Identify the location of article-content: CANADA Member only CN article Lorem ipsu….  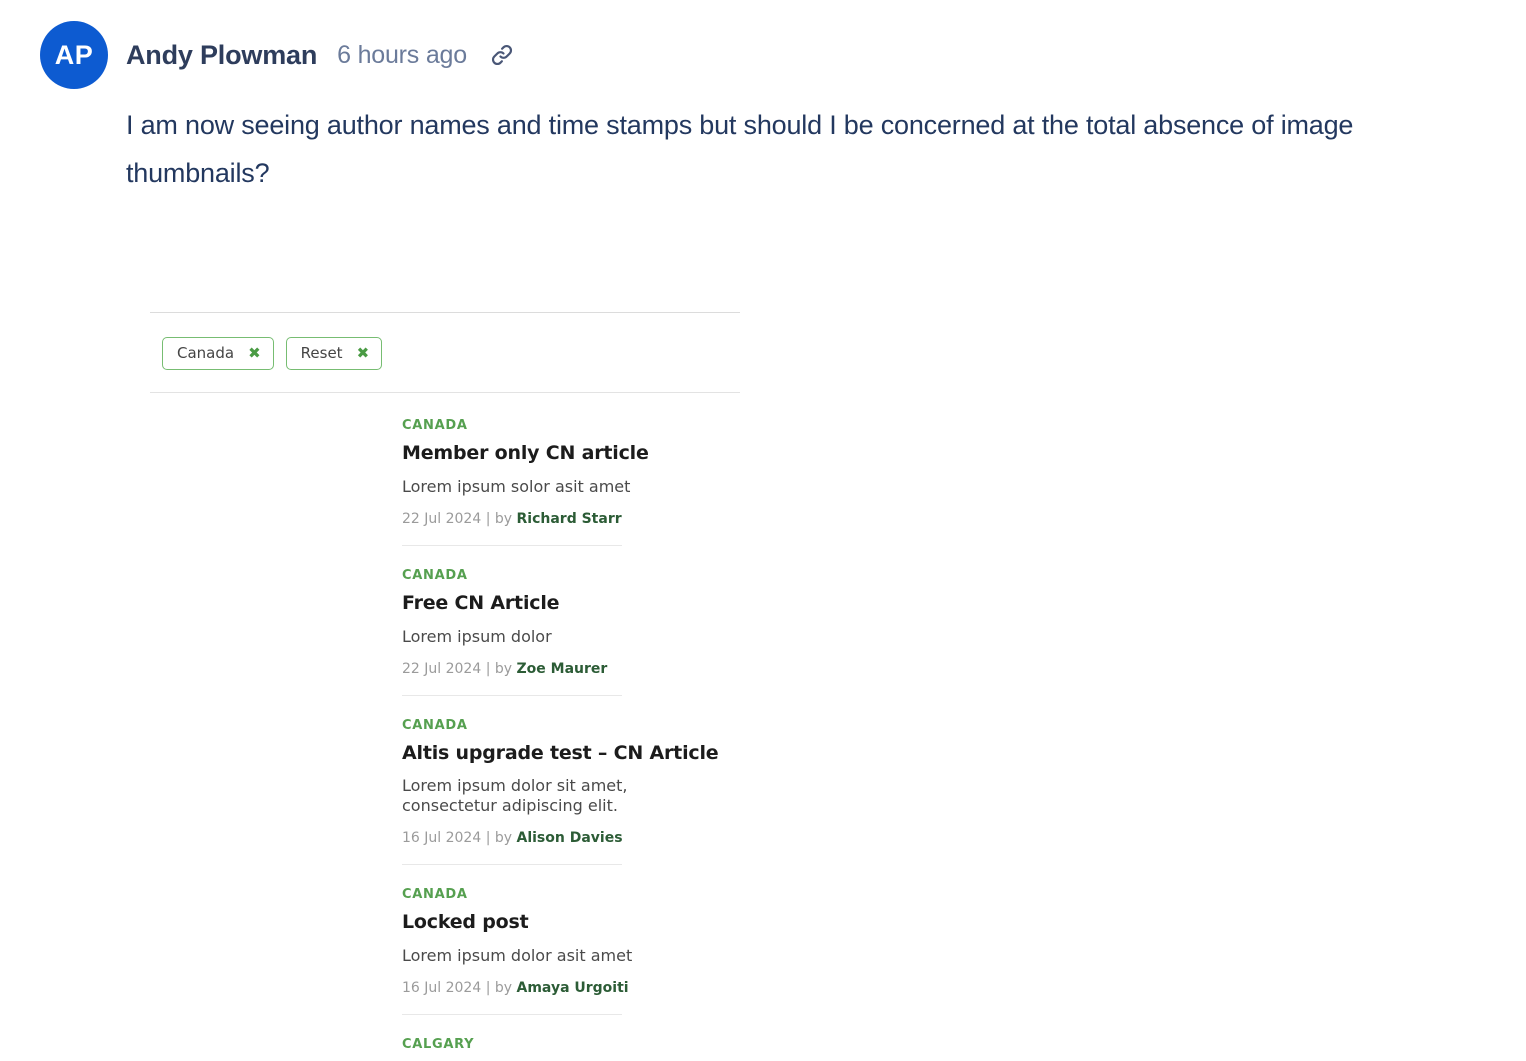
(571, 469).